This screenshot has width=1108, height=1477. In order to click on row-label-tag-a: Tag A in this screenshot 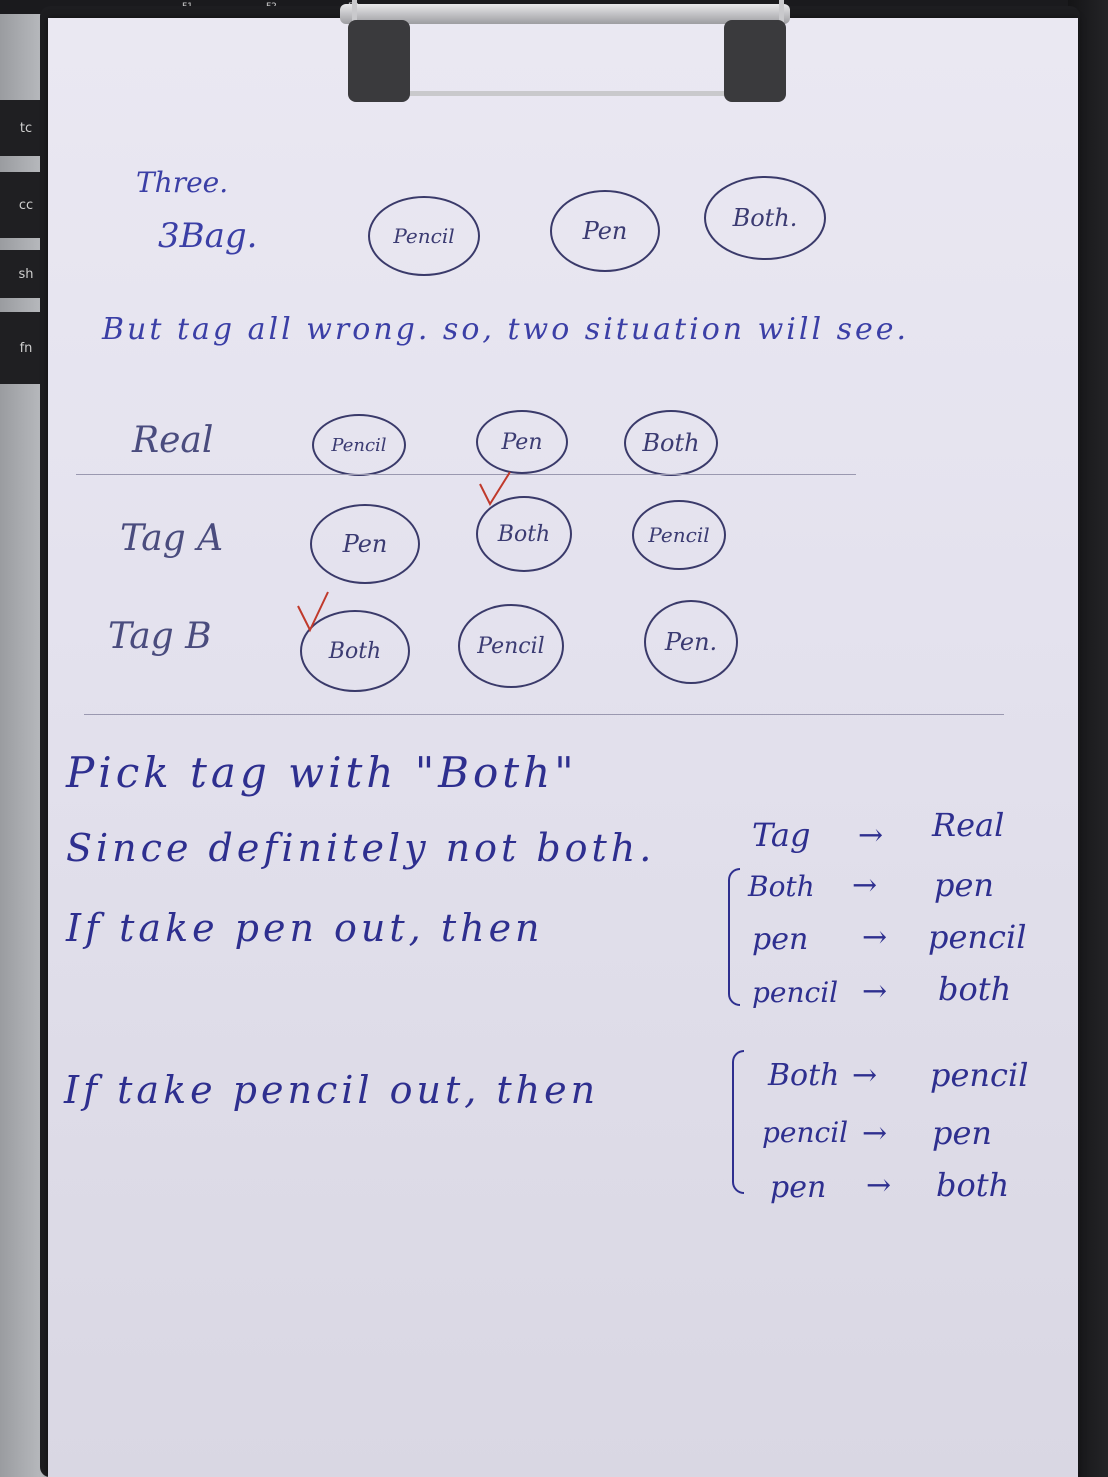, I will do `click(172, 538)`.